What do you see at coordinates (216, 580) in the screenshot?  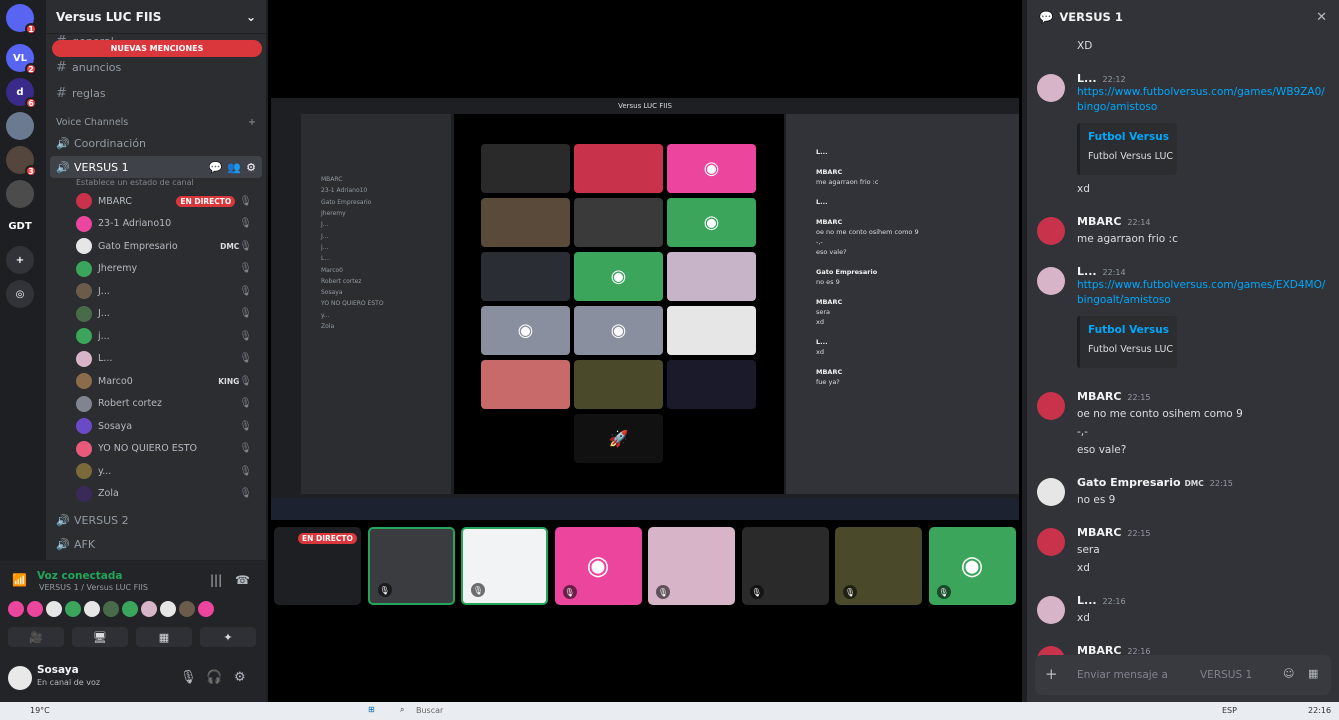 I see `noise-icon: |||` at bounding box center [216, 580].